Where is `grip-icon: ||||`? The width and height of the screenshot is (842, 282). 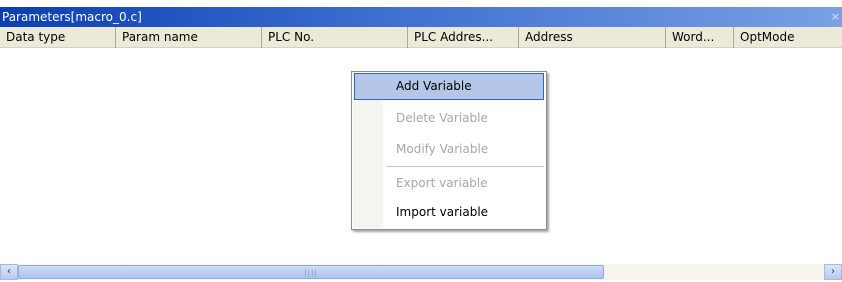 grip-icon: |||| is located at coordinates (311, 273).